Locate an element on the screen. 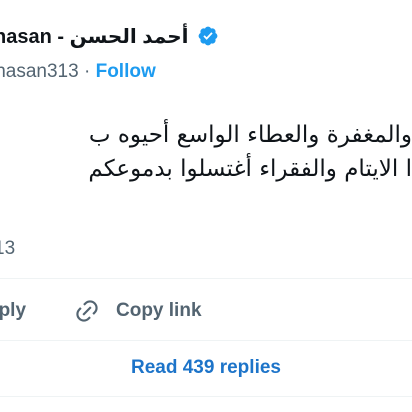 This screenshot has width=412, height=412. follow-button: Follow is located at coordinates (126, 71).